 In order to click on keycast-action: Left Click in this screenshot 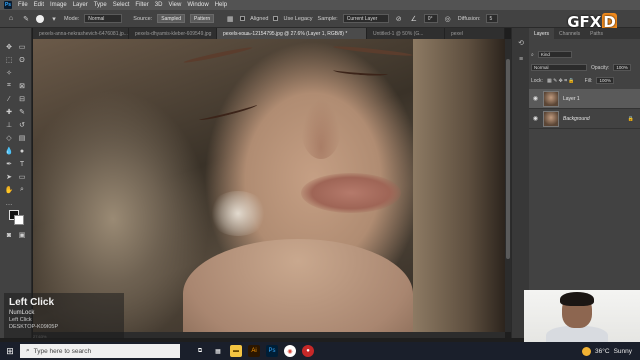, I will do `click(20, 320)`.